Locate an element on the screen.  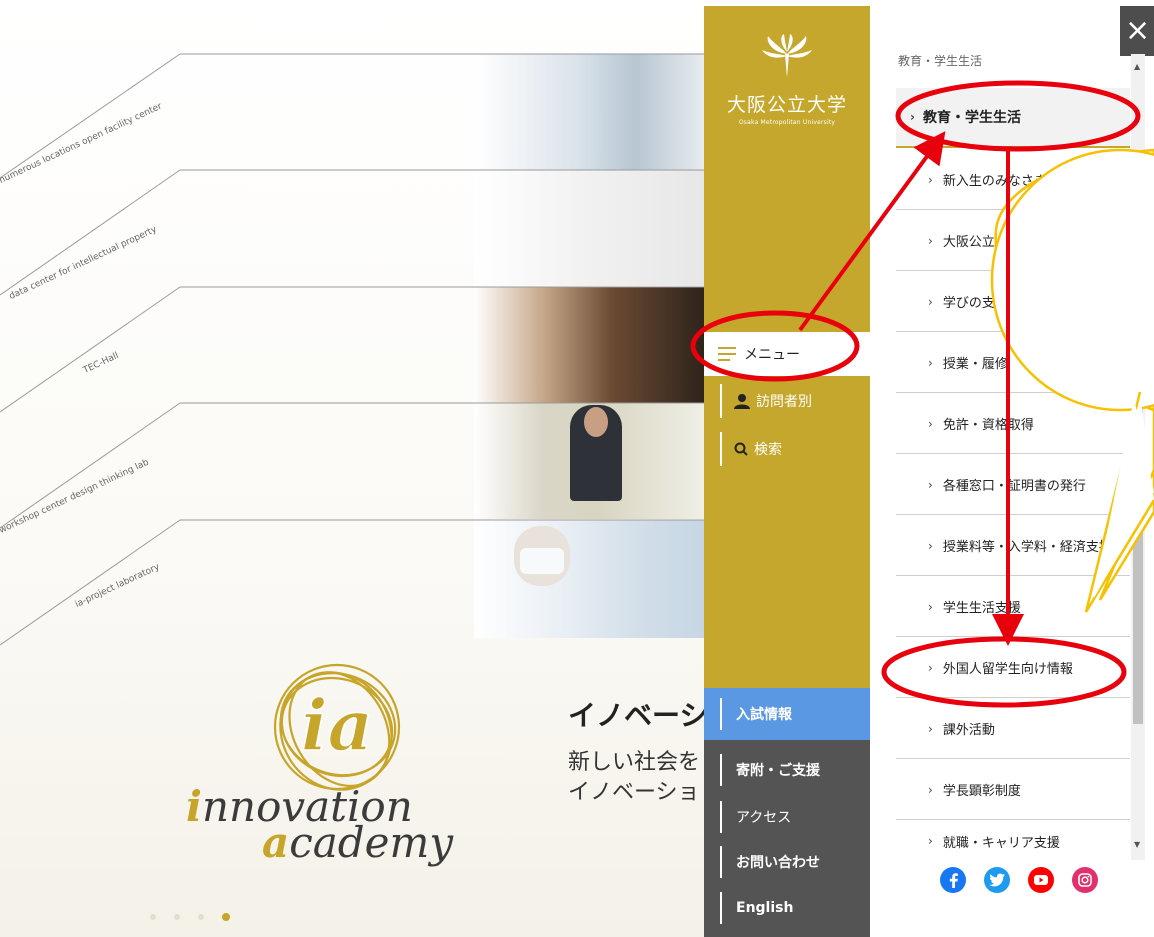
menu-item-label: 各種窓口・証明書の発行 is located at coordinates (1014, 486).